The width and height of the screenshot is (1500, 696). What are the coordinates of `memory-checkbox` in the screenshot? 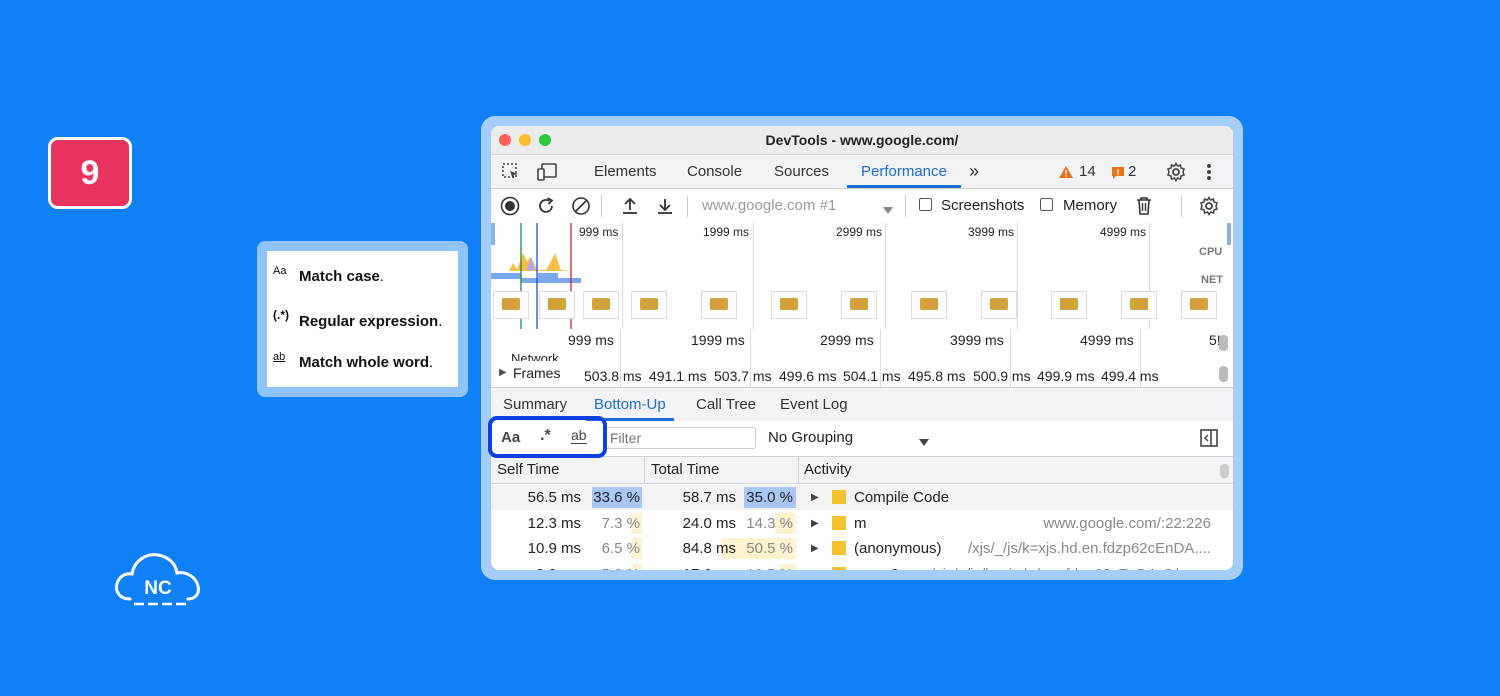 It's located at (1046, 204).